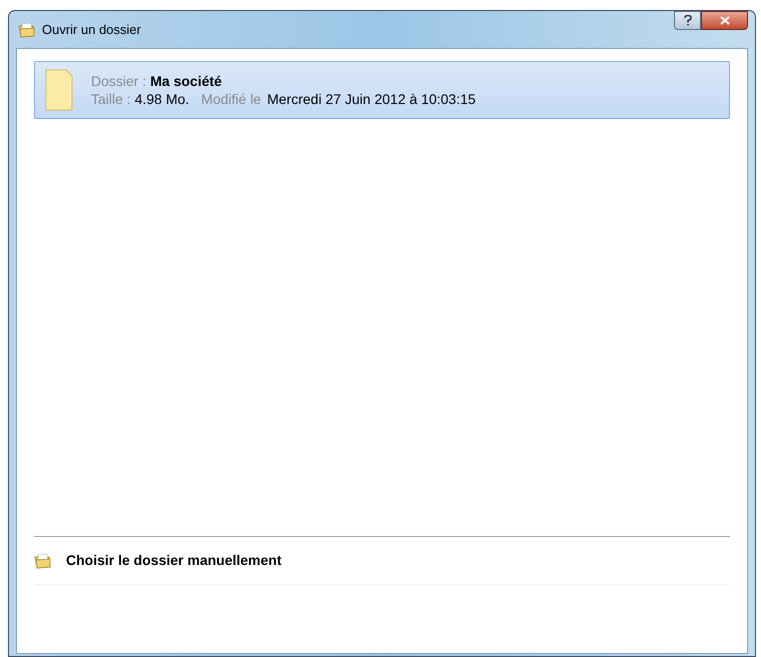 Image resolution: width=761 pixels, height=657 pixels. What do you see at coordinates (91, 29) in the screenshot?
I see `window-title: Ouvrir un dossier` at bounding box center [91, 29].